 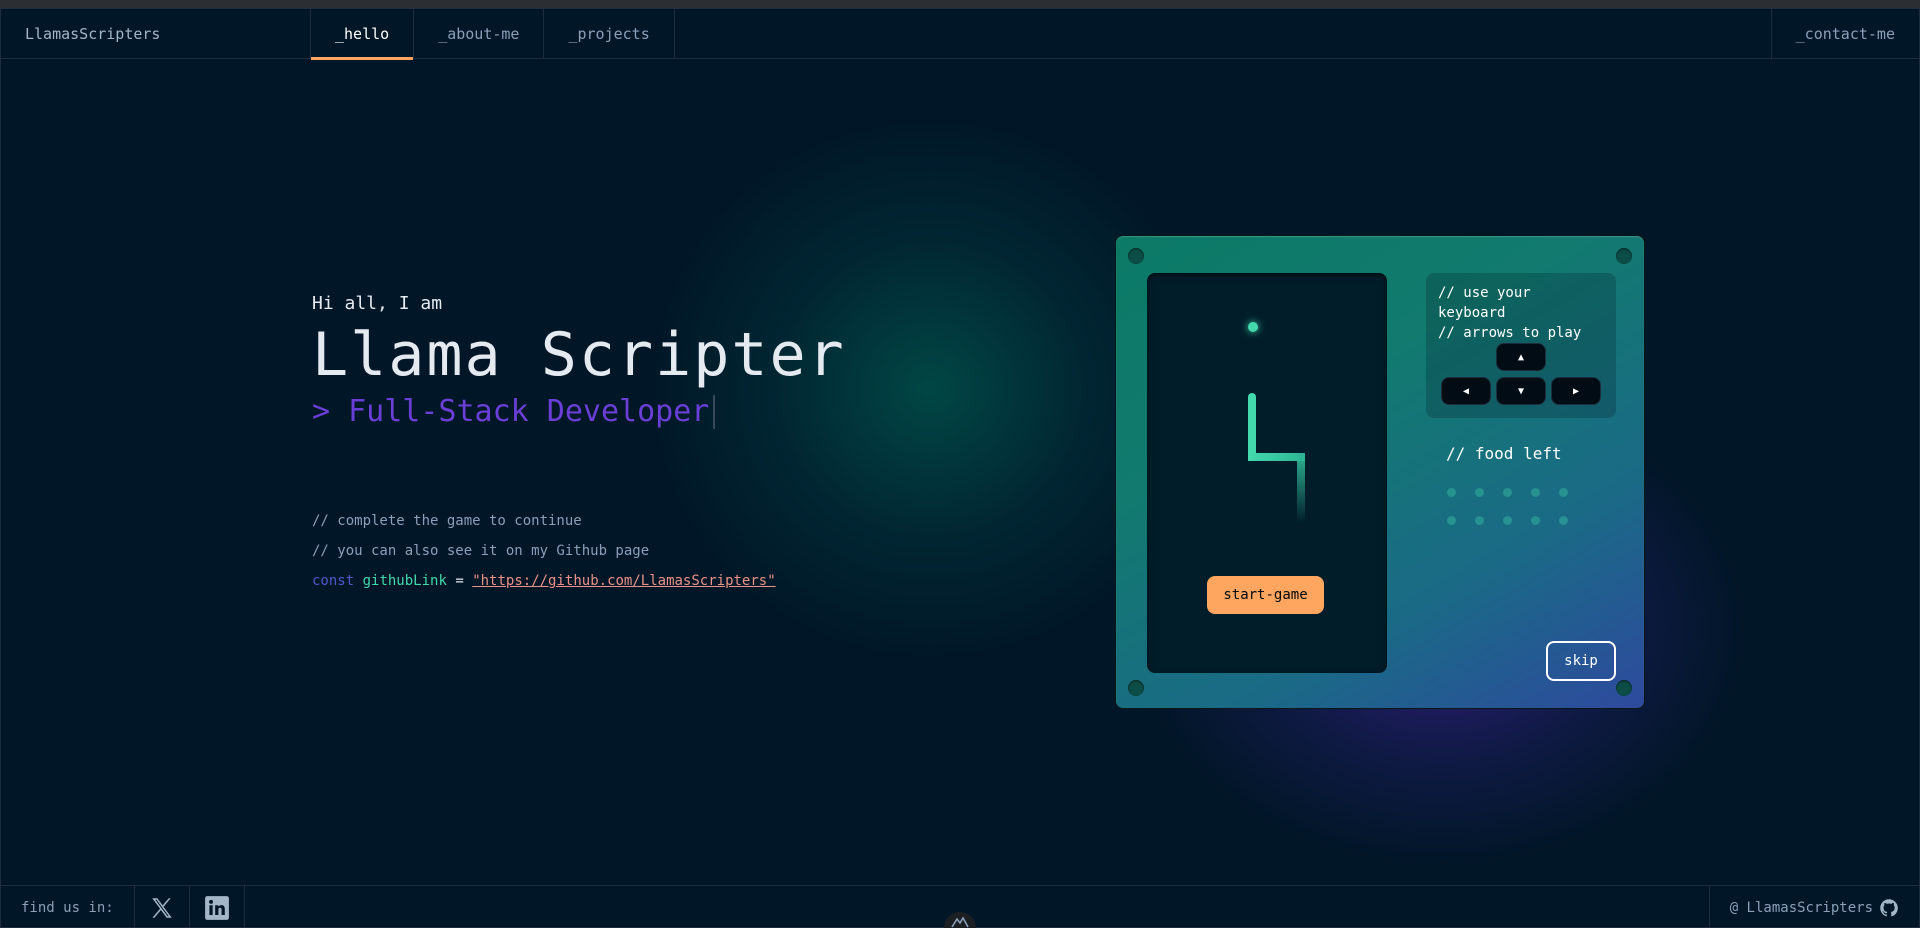 I want to click on hero-name: Llama Scripter, so click(x=579, y=355).